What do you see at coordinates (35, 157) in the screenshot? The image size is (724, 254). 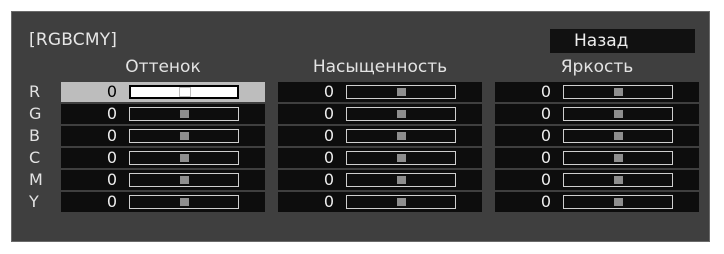 I see `row-label-c: C` at bounding box center [35, 157].